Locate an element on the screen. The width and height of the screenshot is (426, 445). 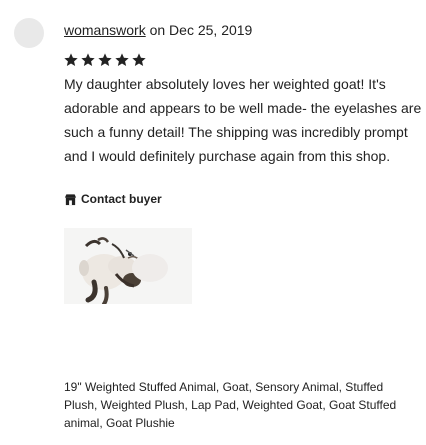
star-rating is located at coordinates (105, 61).